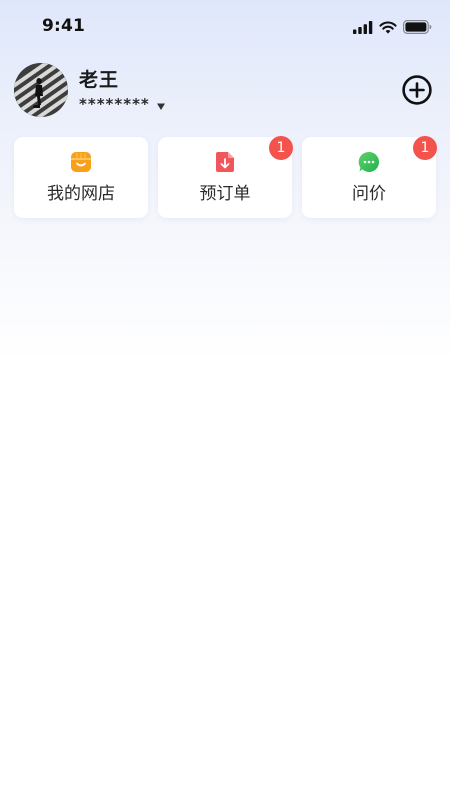  I want to click on plus-circle-icon, so click(417, 90).